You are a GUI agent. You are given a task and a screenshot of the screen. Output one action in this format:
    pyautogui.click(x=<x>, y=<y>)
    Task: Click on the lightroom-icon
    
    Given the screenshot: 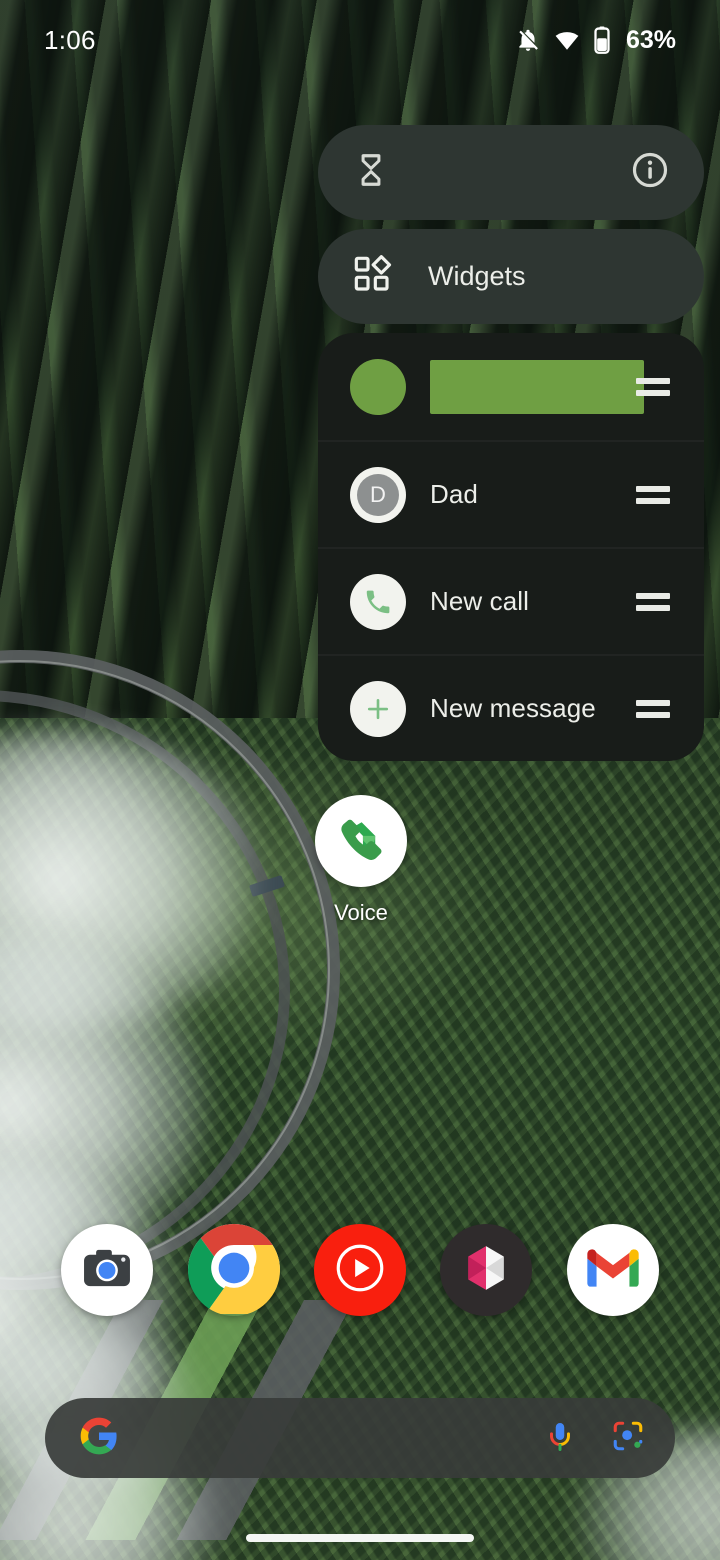 What is the action you would take?
    pyautogui.click(x=486, y=1270)
    